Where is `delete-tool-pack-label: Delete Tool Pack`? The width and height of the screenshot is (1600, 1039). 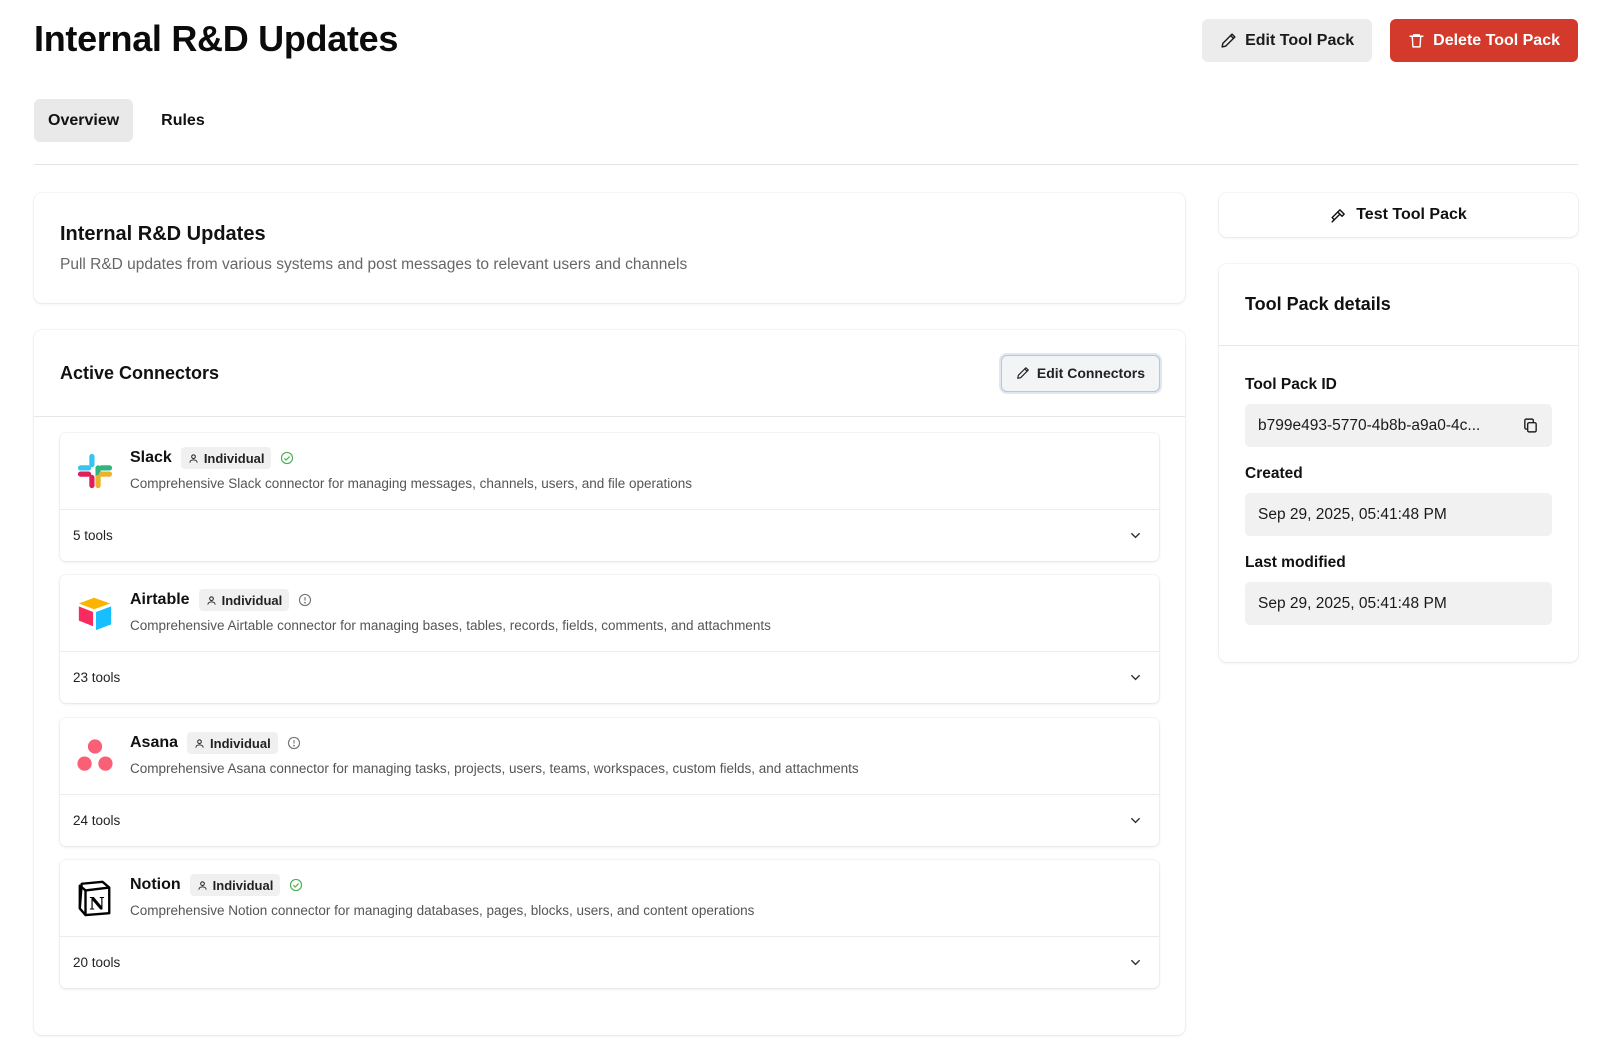 delete-tool-pack-label: Delete Tool Pack is located at coordinates (1496, 40).